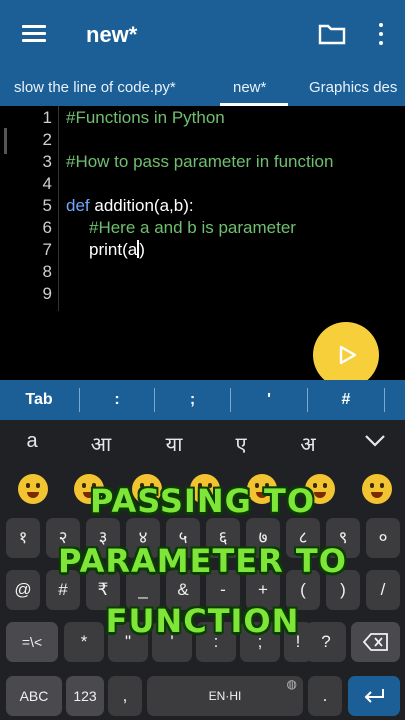 Image resolution: width=405 pixels, height=720 pixels. I want to click on suggestion: आ, so click(101, 443).